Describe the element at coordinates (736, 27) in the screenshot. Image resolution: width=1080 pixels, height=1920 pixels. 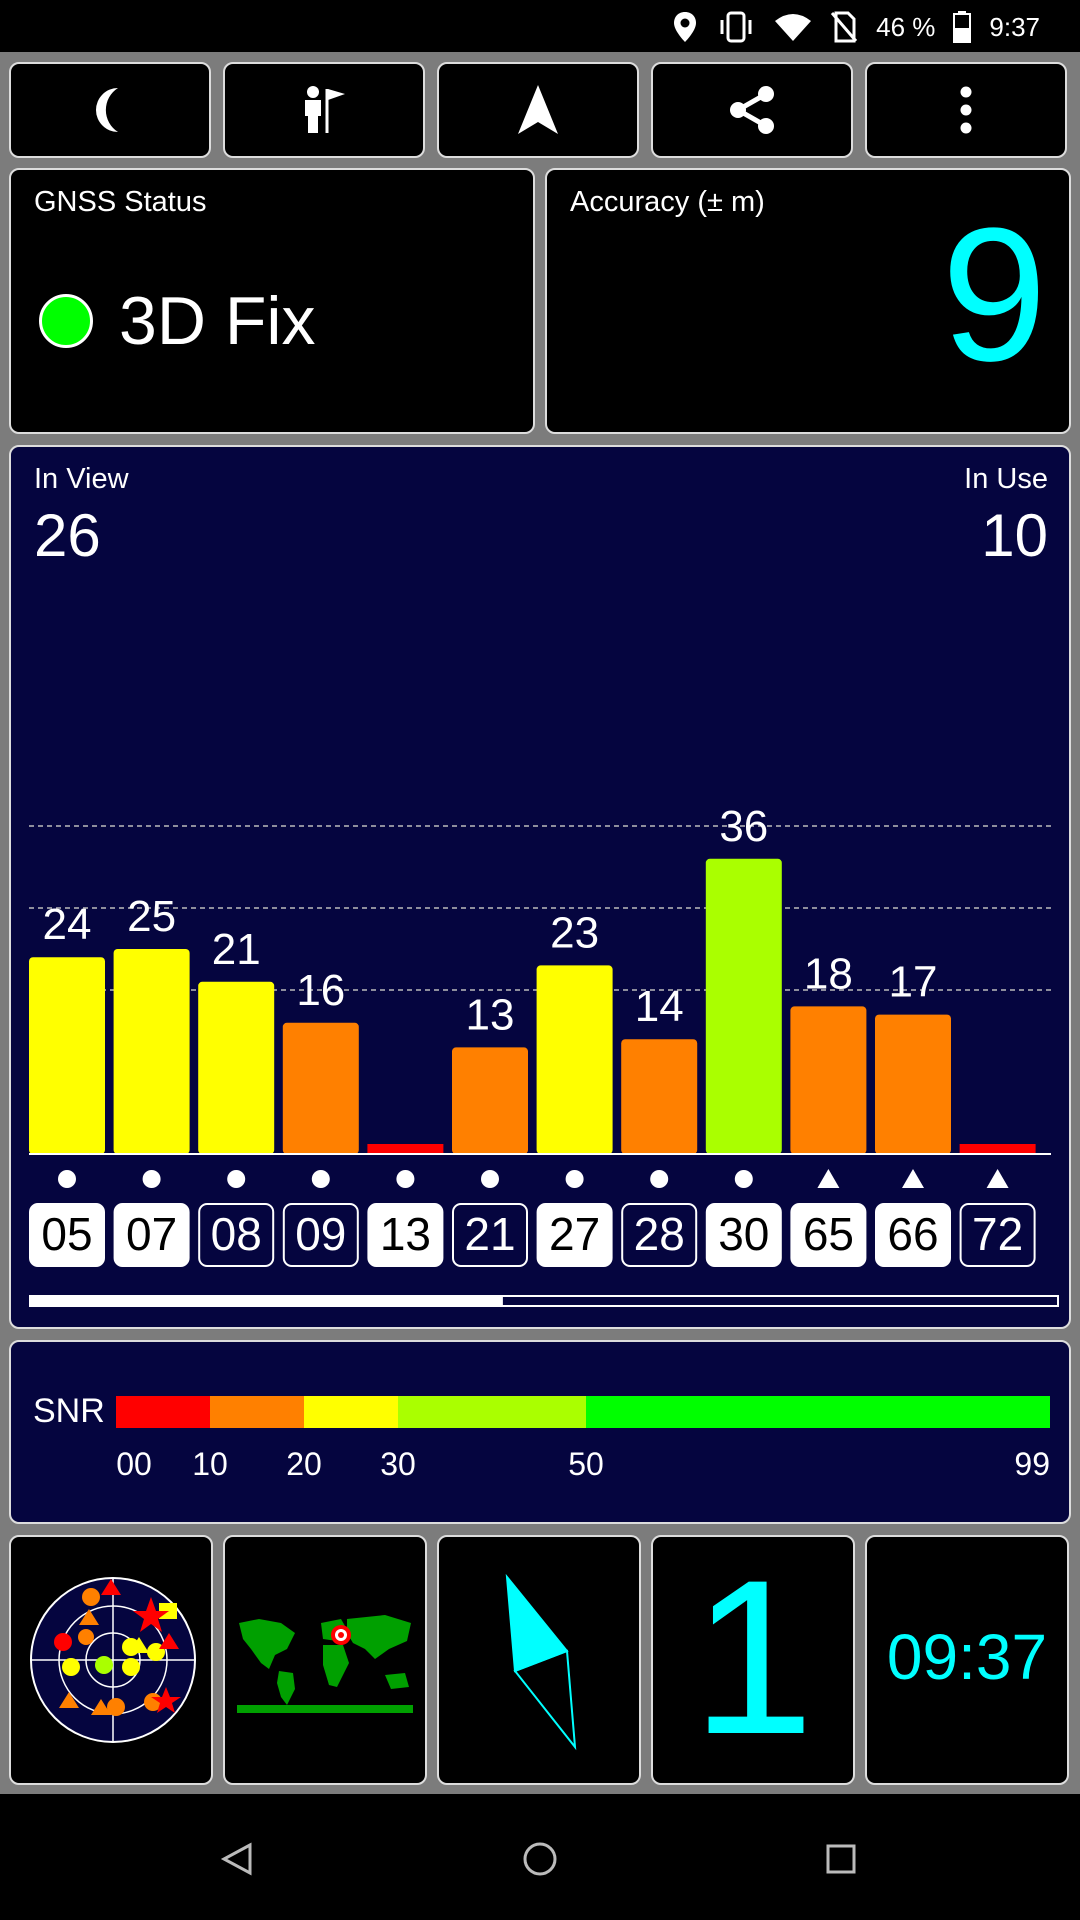
I see `vibrate-icon` at that location.